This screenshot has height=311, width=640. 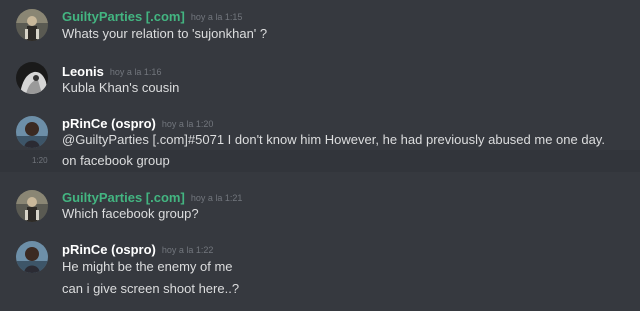 I want to click on message-text: Whats your relation to 'sujonkhan' ?, so click(x=165, y=33).